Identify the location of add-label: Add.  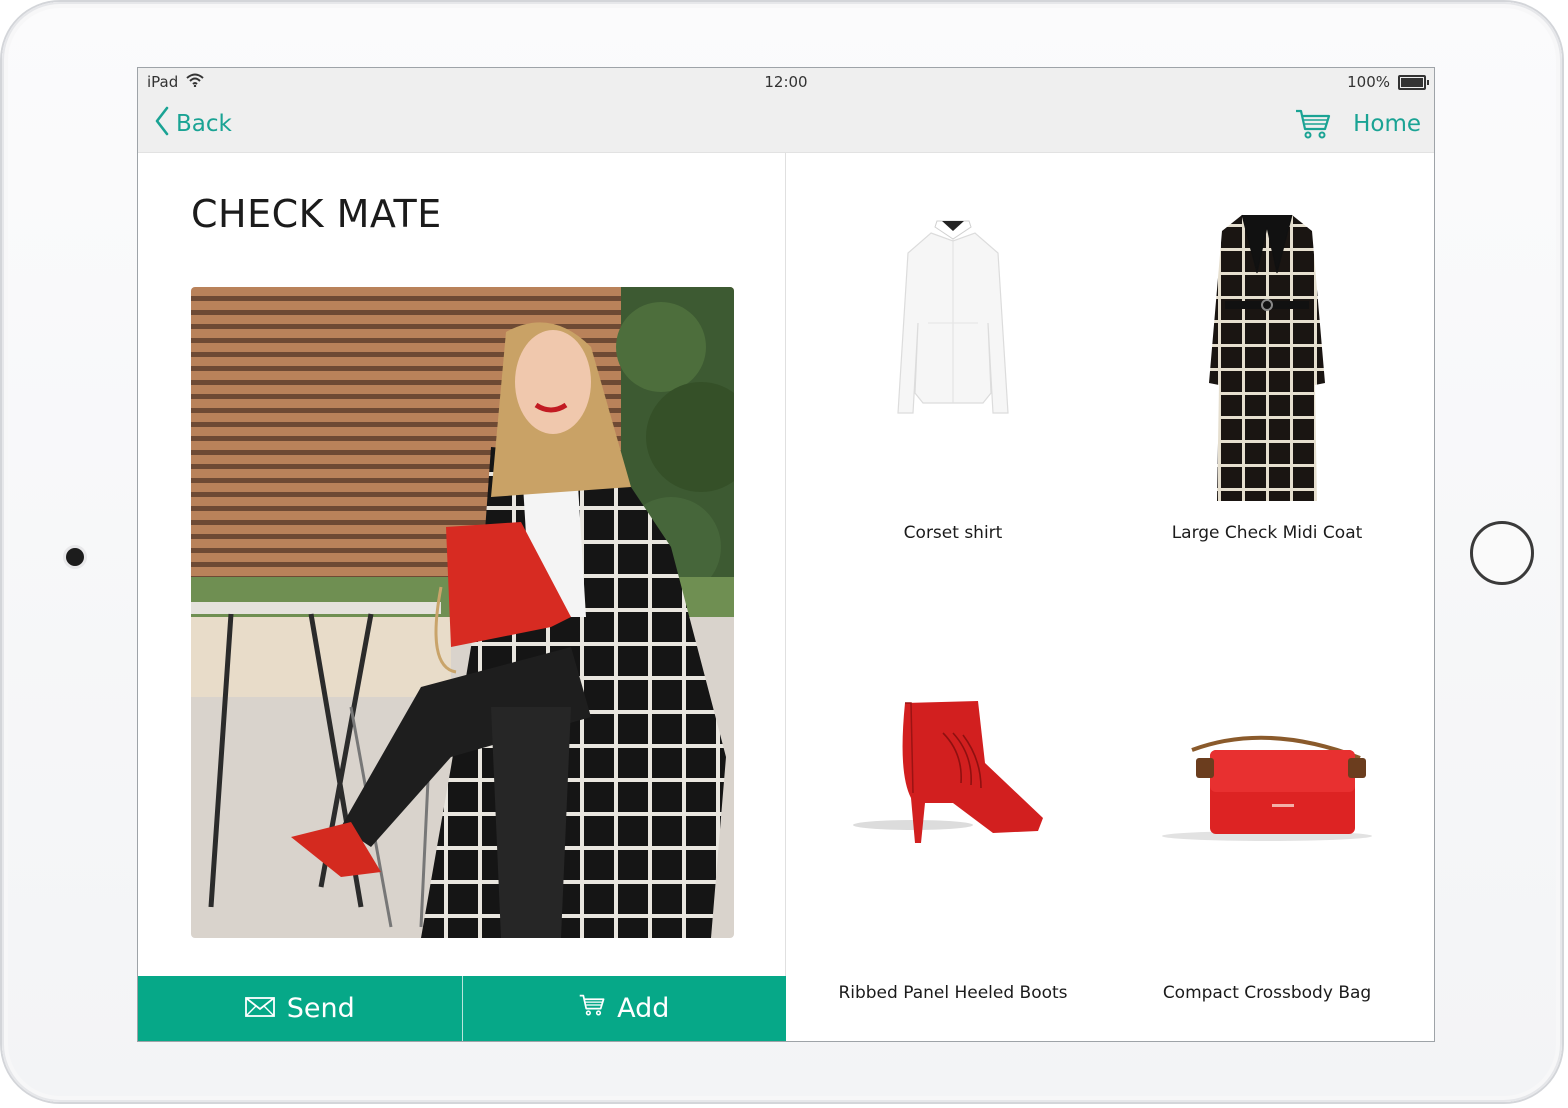
(643, 1008).